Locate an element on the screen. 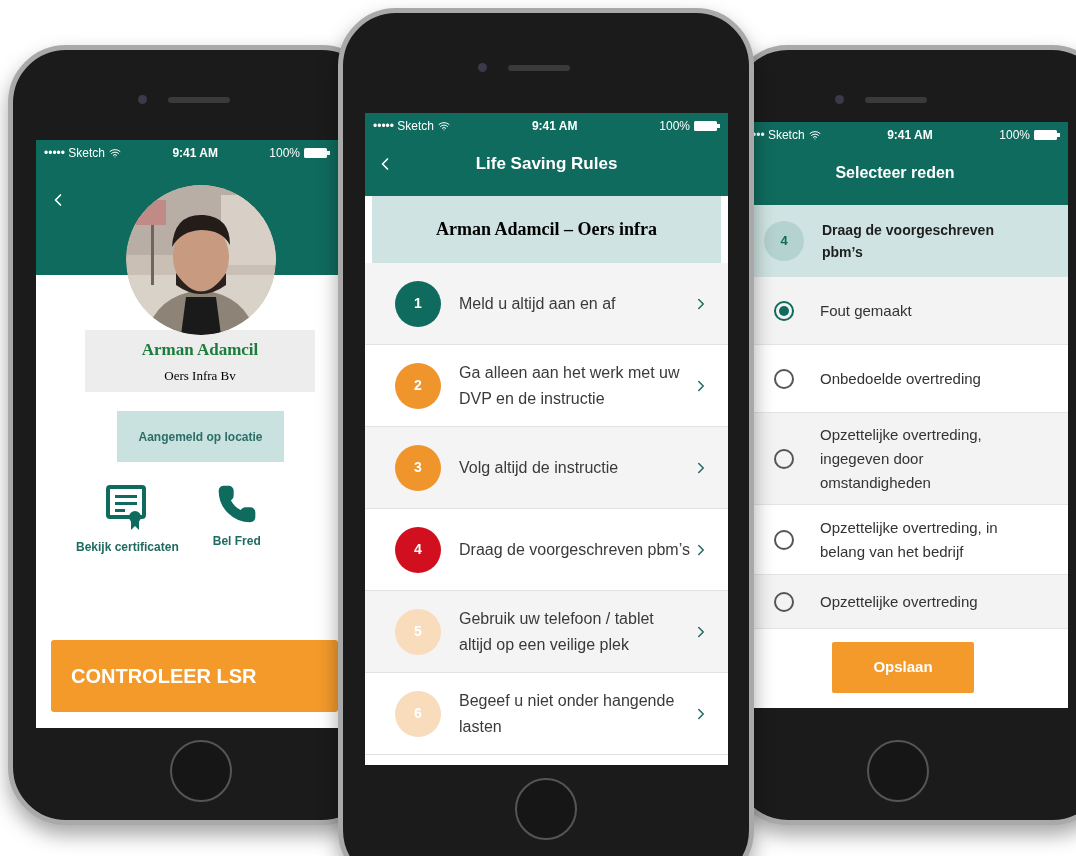 Image resolution: width=1076 pixels, height=856 pixels. rule-number: 1 is located at coordinates (418, 303).